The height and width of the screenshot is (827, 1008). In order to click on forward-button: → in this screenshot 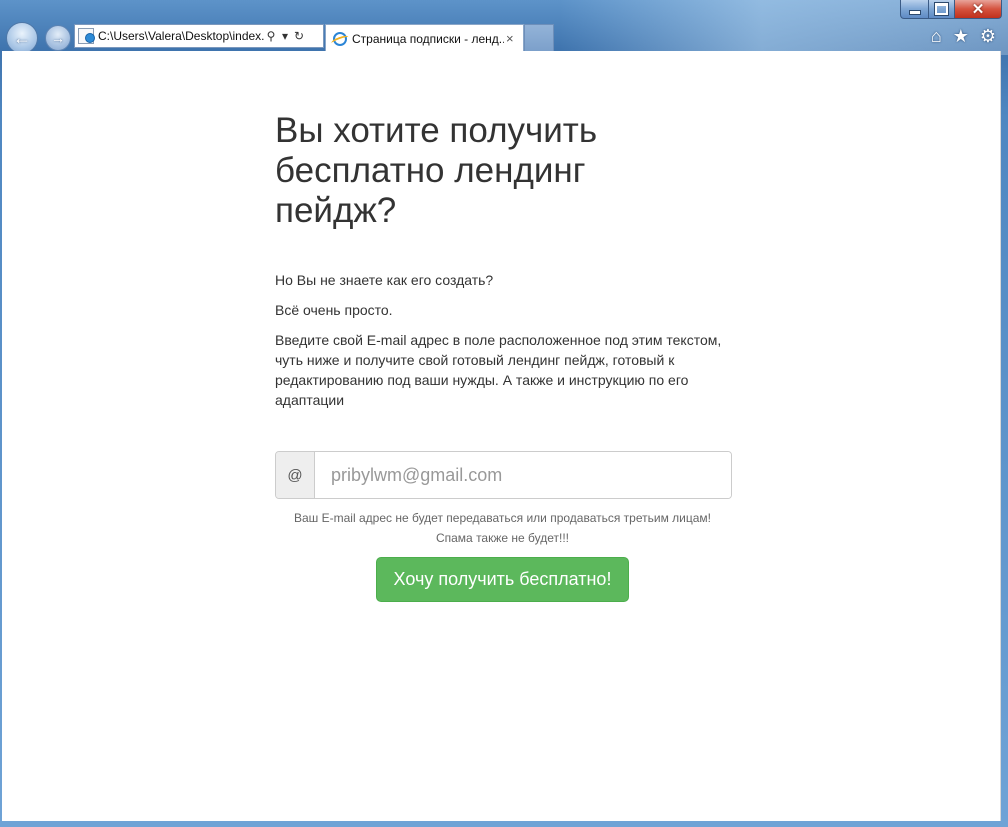, I will do `click(58, 38)`.